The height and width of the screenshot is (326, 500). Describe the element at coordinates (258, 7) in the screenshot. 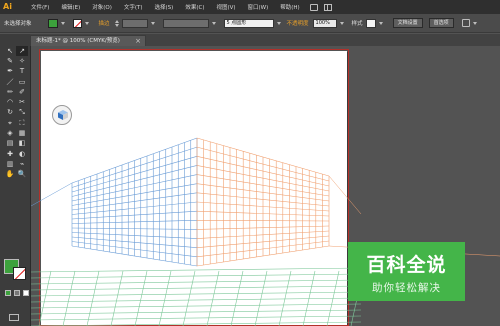

I see `menu-window: 窗口(W)` at that location.